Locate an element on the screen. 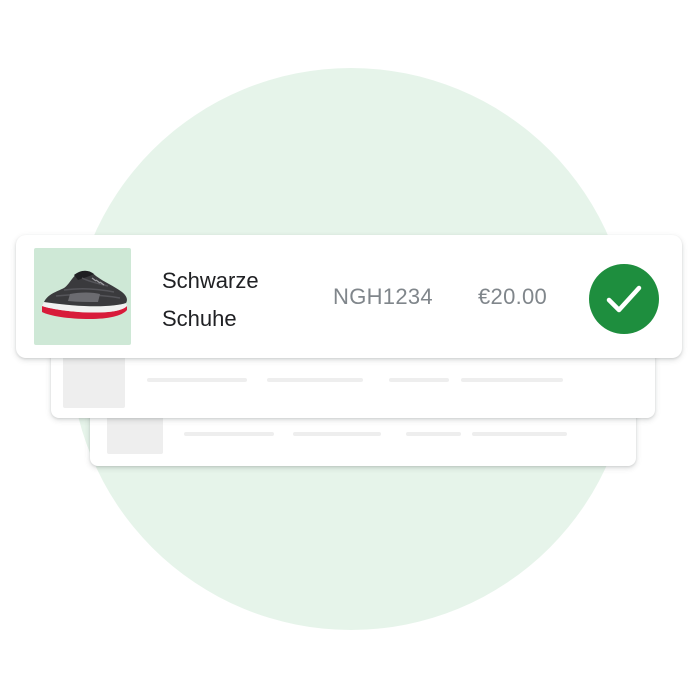 The height and width of the screenshot is (700, 700). verified-badge is located at coordinates (624, 299).